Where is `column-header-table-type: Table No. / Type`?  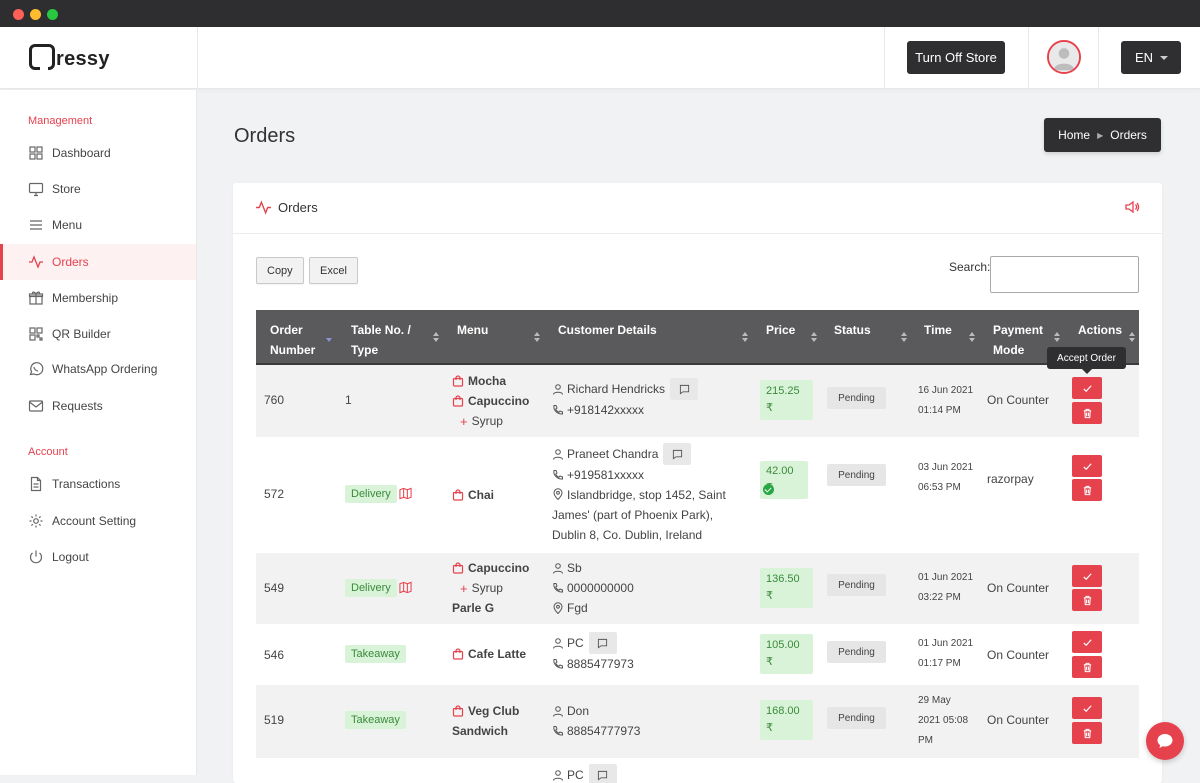 column-header-table-type: Table No. / Type is located at coordinates (381, 340).